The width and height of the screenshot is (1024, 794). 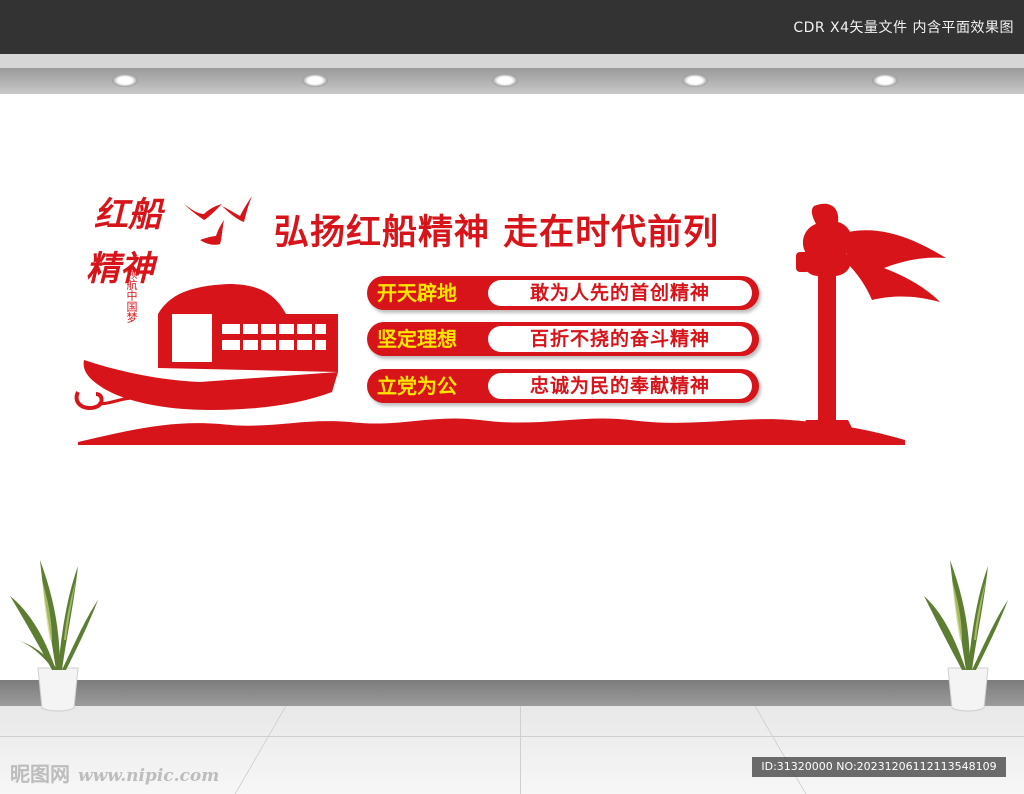 I want to click on slogan-row: 立党为公 忠诚为民的奉献精神, so click(x=563, y=386).